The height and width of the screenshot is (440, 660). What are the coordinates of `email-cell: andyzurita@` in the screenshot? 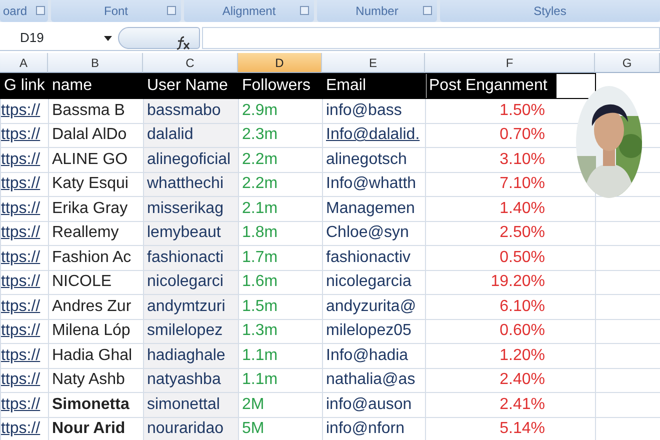 It's located at (374, 306).